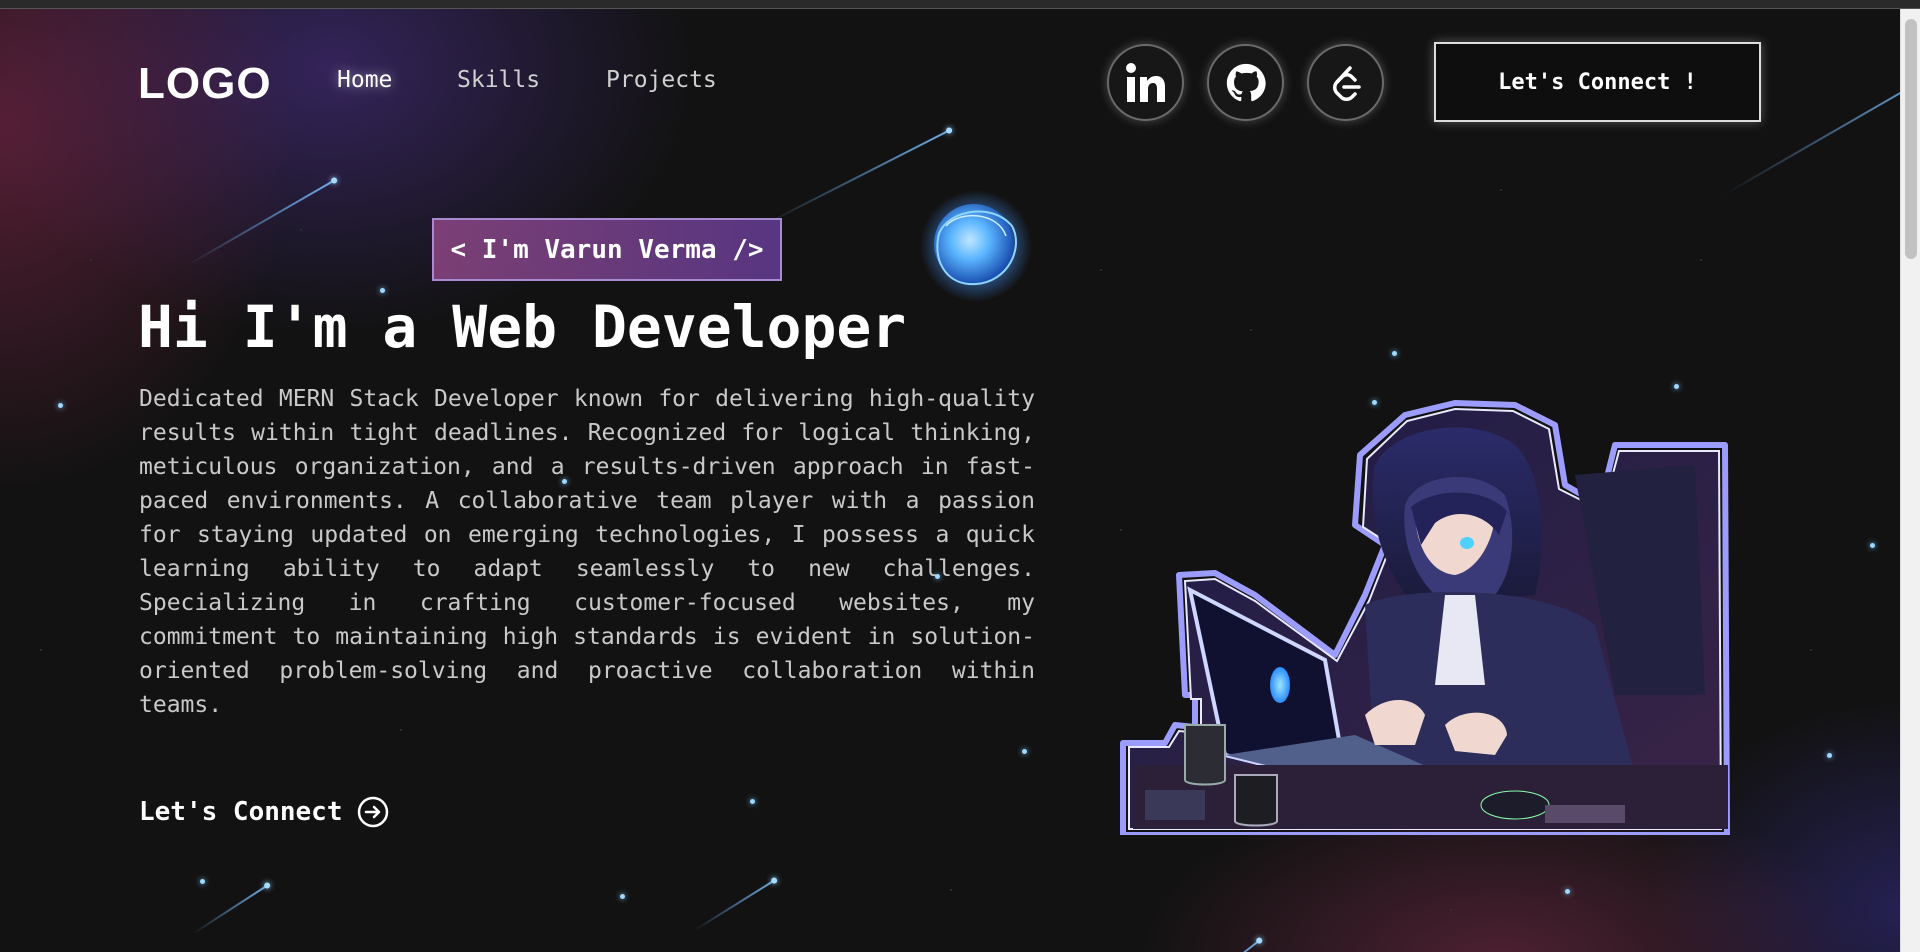  Describe the element at coordinates (960, 4) in the screenshot. I see `browser-top-edge` at that location.